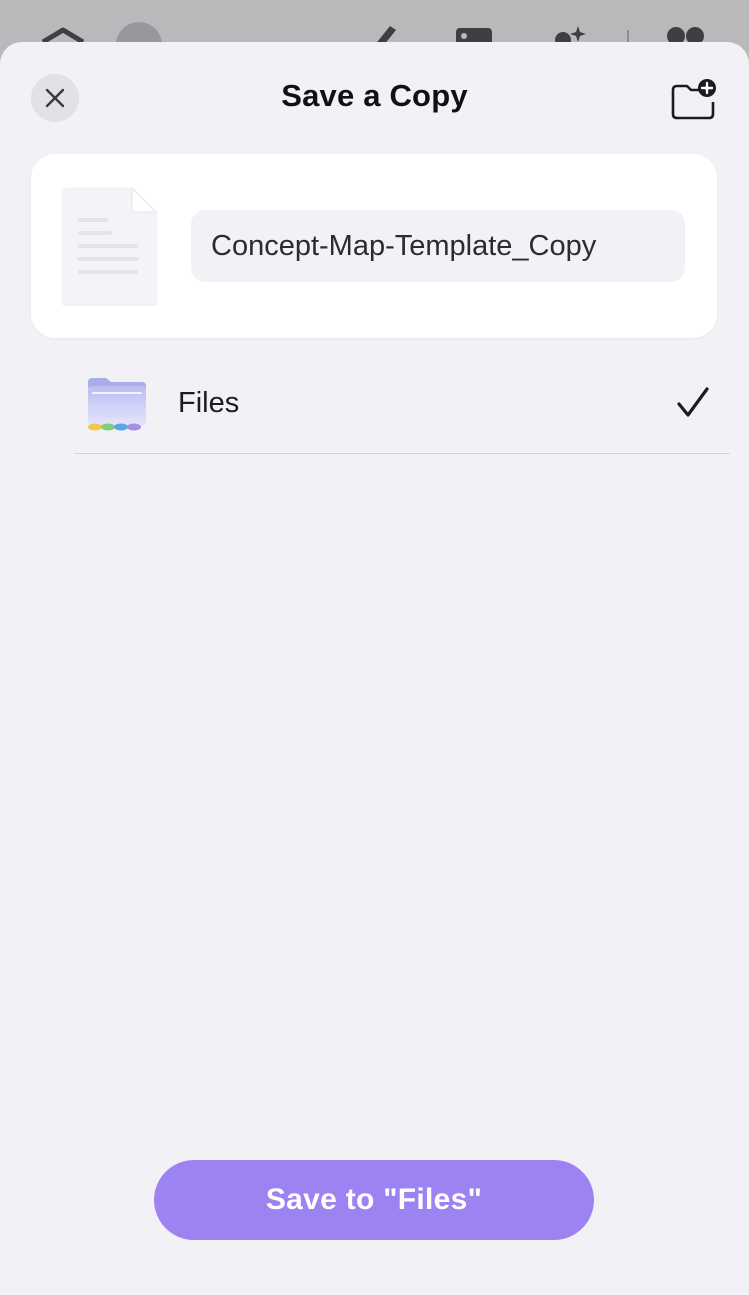 The image size is (749, 1295). What do you see at coordinates (402, 407) in the screenshot?
I see `location-item-files: Files` at bounding box center [402, 407].